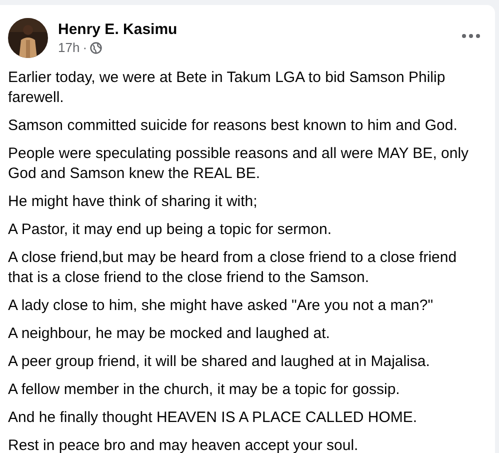 This screenshot has height=453, width=499. I want to click on post-paragraph: A Pastor, it may end up being a topic for sermon., so click(170, 230).